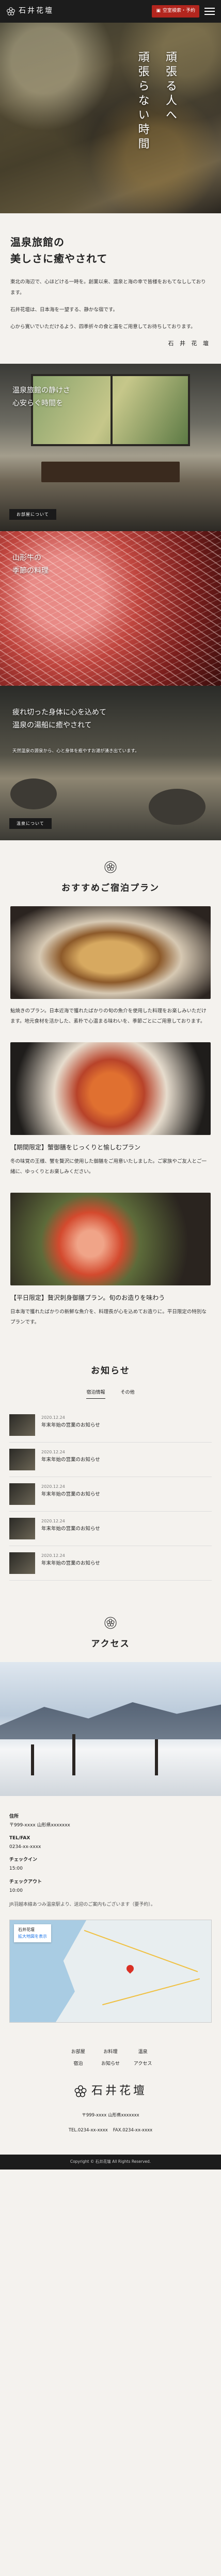 Image resolution: width=221 pixels, height=2576 pixels. What do you see at coordinates (110, 2162) in the screenshot?
I see `copyright: Copyright © 石井花壇 All Rights Reserved.` at bounding box center [110, 2162].